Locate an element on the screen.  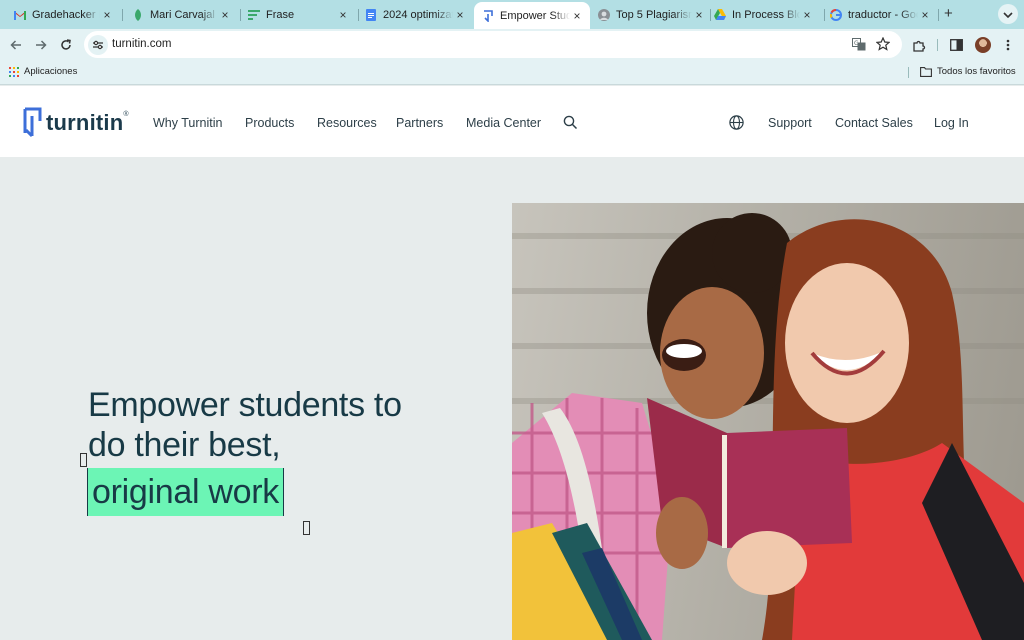
nav-resources: Resources is located at coordinates (347, 123).